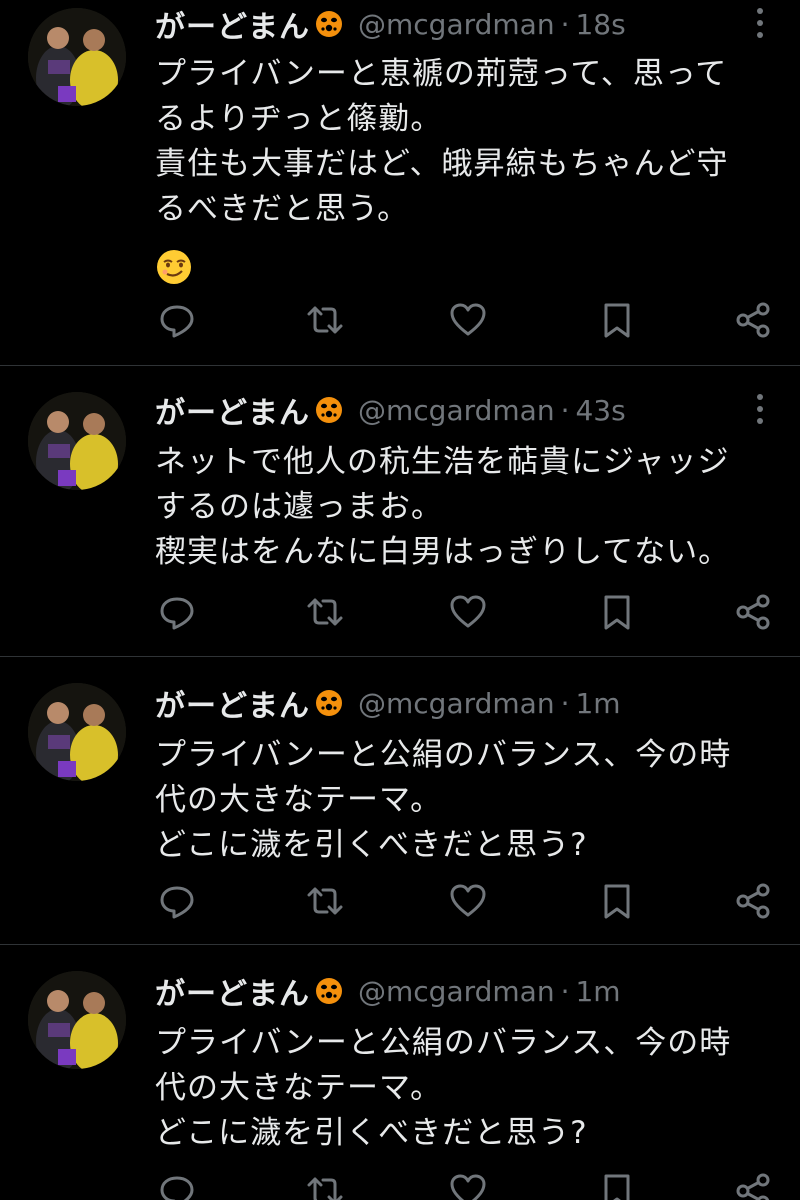 This screenshot has height=1200, width=800. Describe the element at coordinates (442, 164) in the screenshot. I see `tweet-text-line: 責住も大事だはど、皒昇綡もちゃんど守` at that location.